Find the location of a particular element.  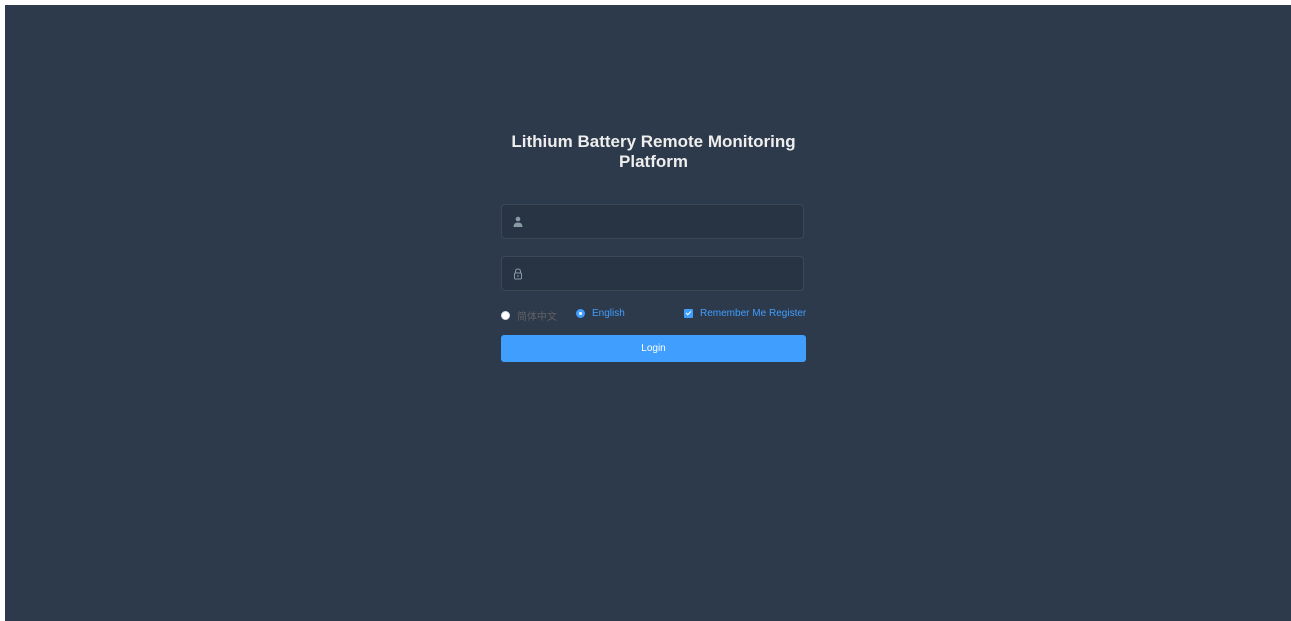

checkbox-checked-icon is located at coordinates (688, 313).